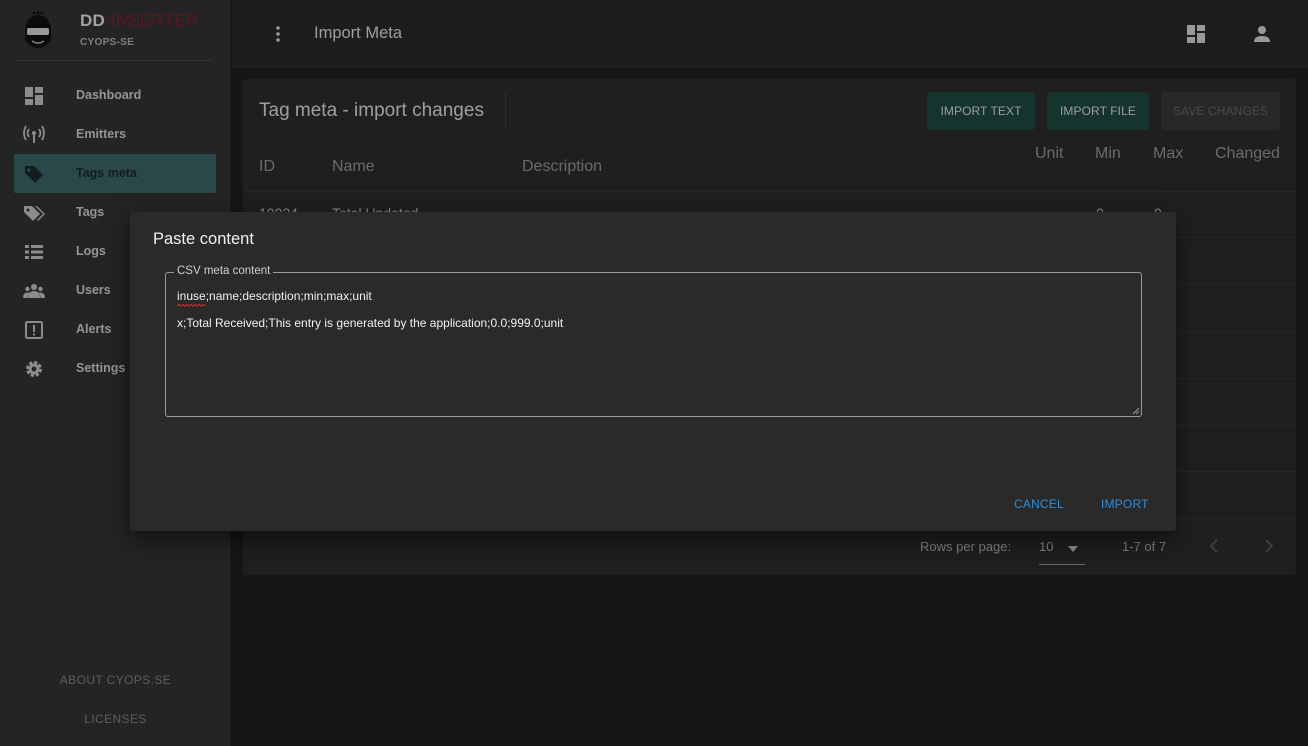 Image resolution: width=1308 pixels, height=746 pixels. What do you see at coordinates (1136, 411) in the screenshot?
I see `resize-handle-icon` at bounding box center [1136, 411].